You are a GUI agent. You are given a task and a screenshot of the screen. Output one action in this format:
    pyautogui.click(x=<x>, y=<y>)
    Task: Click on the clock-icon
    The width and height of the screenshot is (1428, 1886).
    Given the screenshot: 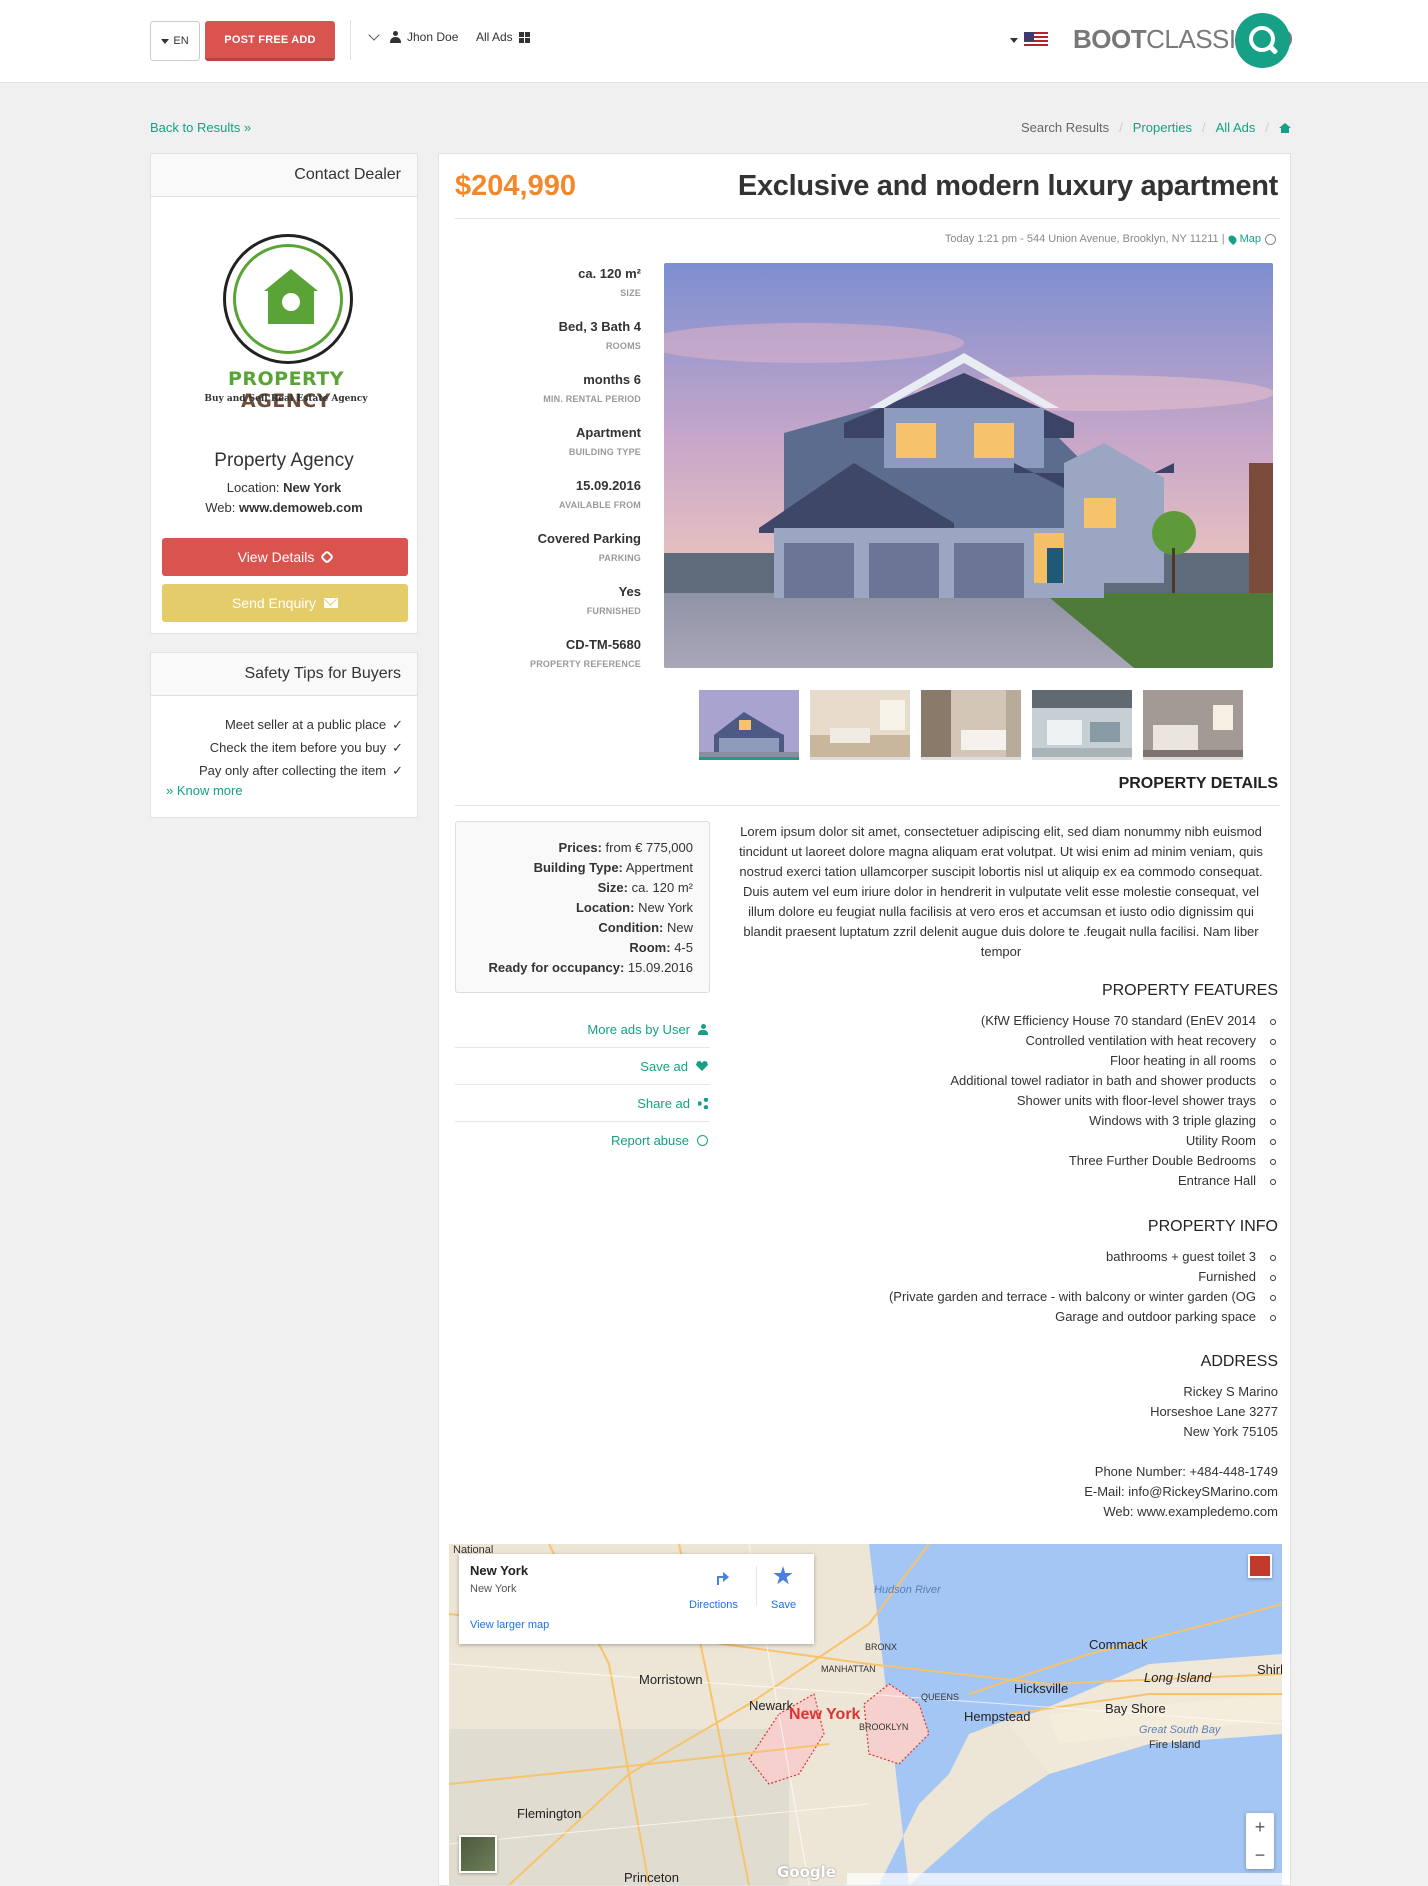 What is the action you would take?
    pyautogui.click(x=1270, y=239)
    